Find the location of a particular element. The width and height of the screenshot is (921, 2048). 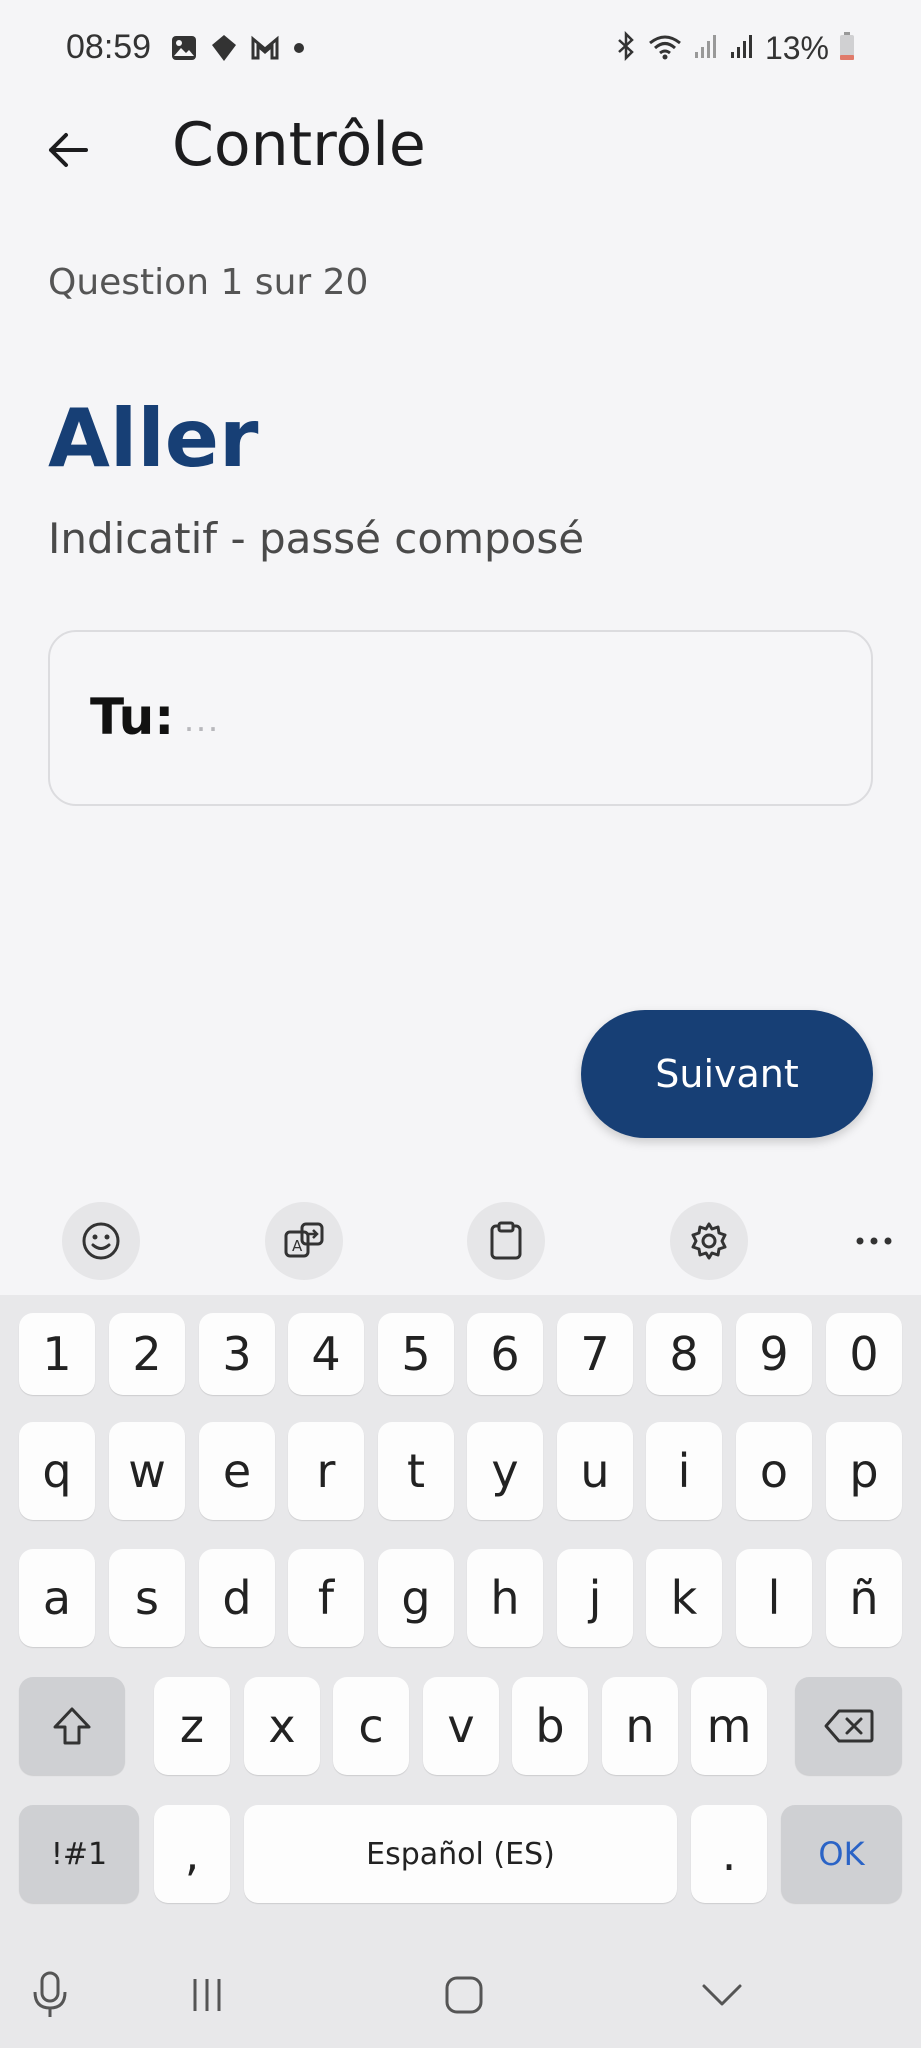

navigation-bar is located at coordinates (460, 1991).